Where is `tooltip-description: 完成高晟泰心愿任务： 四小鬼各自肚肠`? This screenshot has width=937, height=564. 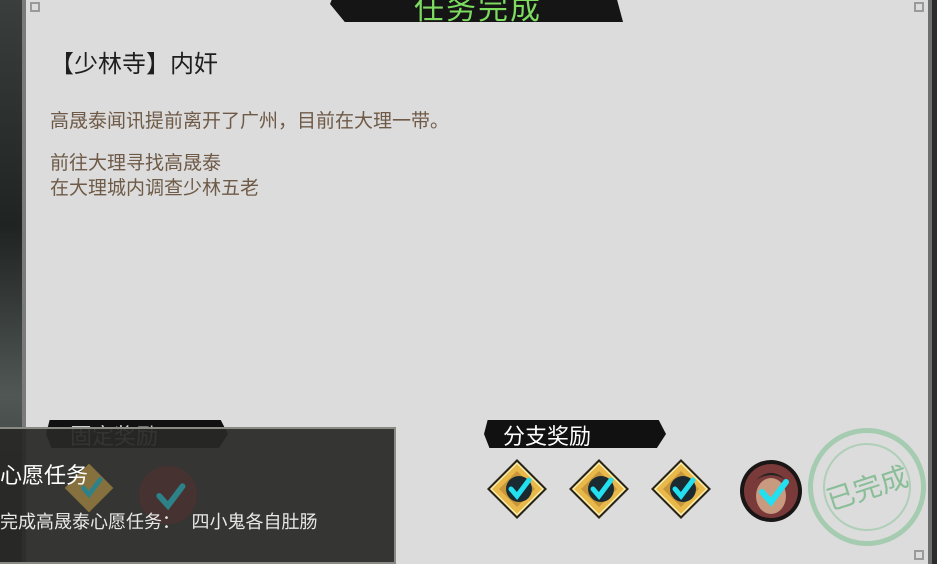
tooltip-description: 完成高晟泰心愿任务： 四小鬼各自肚肠 is located at coordinates (159, 522).